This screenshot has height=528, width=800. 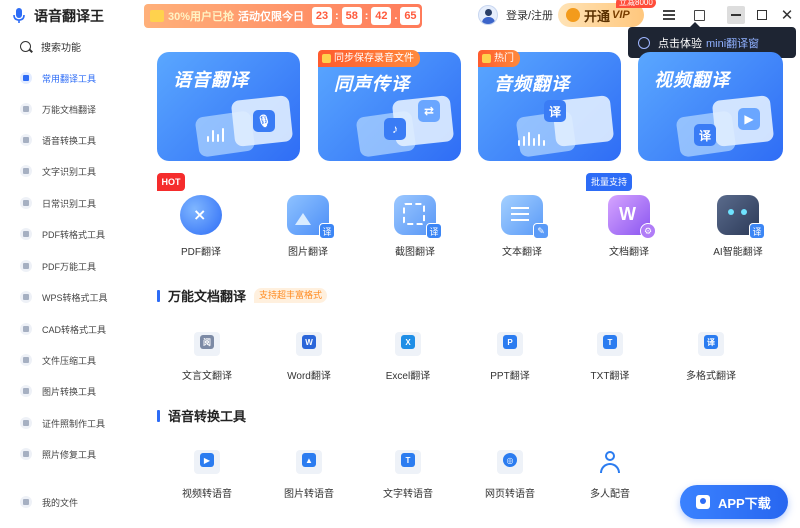 I want to click on photo-repair-icon, so click(x=26, y=454).